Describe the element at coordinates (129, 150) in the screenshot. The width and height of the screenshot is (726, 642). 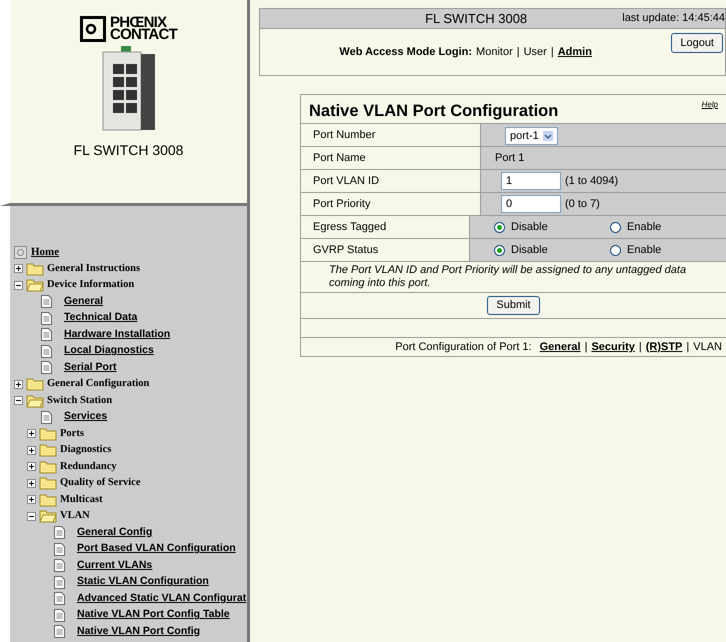
I see `device-name: FL SWITCH 3008` at that location.